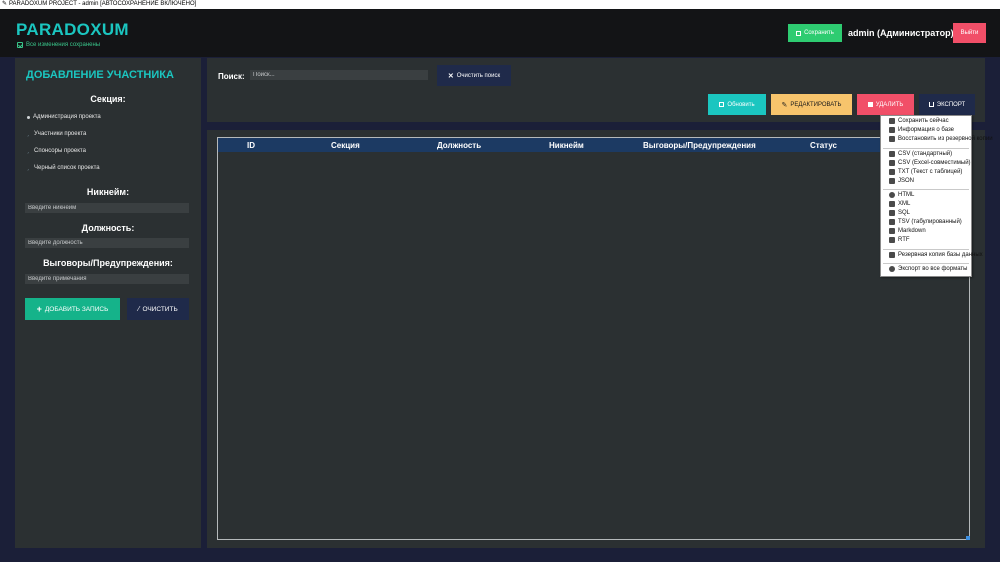  I want to click on clear-form-button: ⁄ ОЧИСТИТЬ, so click(158, 309).